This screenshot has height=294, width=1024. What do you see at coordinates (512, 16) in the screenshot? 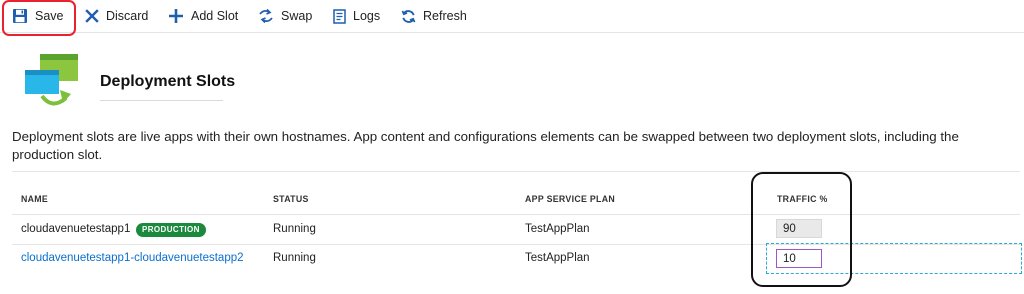
I see `command-bar: Save Discard Add Slot Swap Logs Refresh` at bounding box center [512, 16].